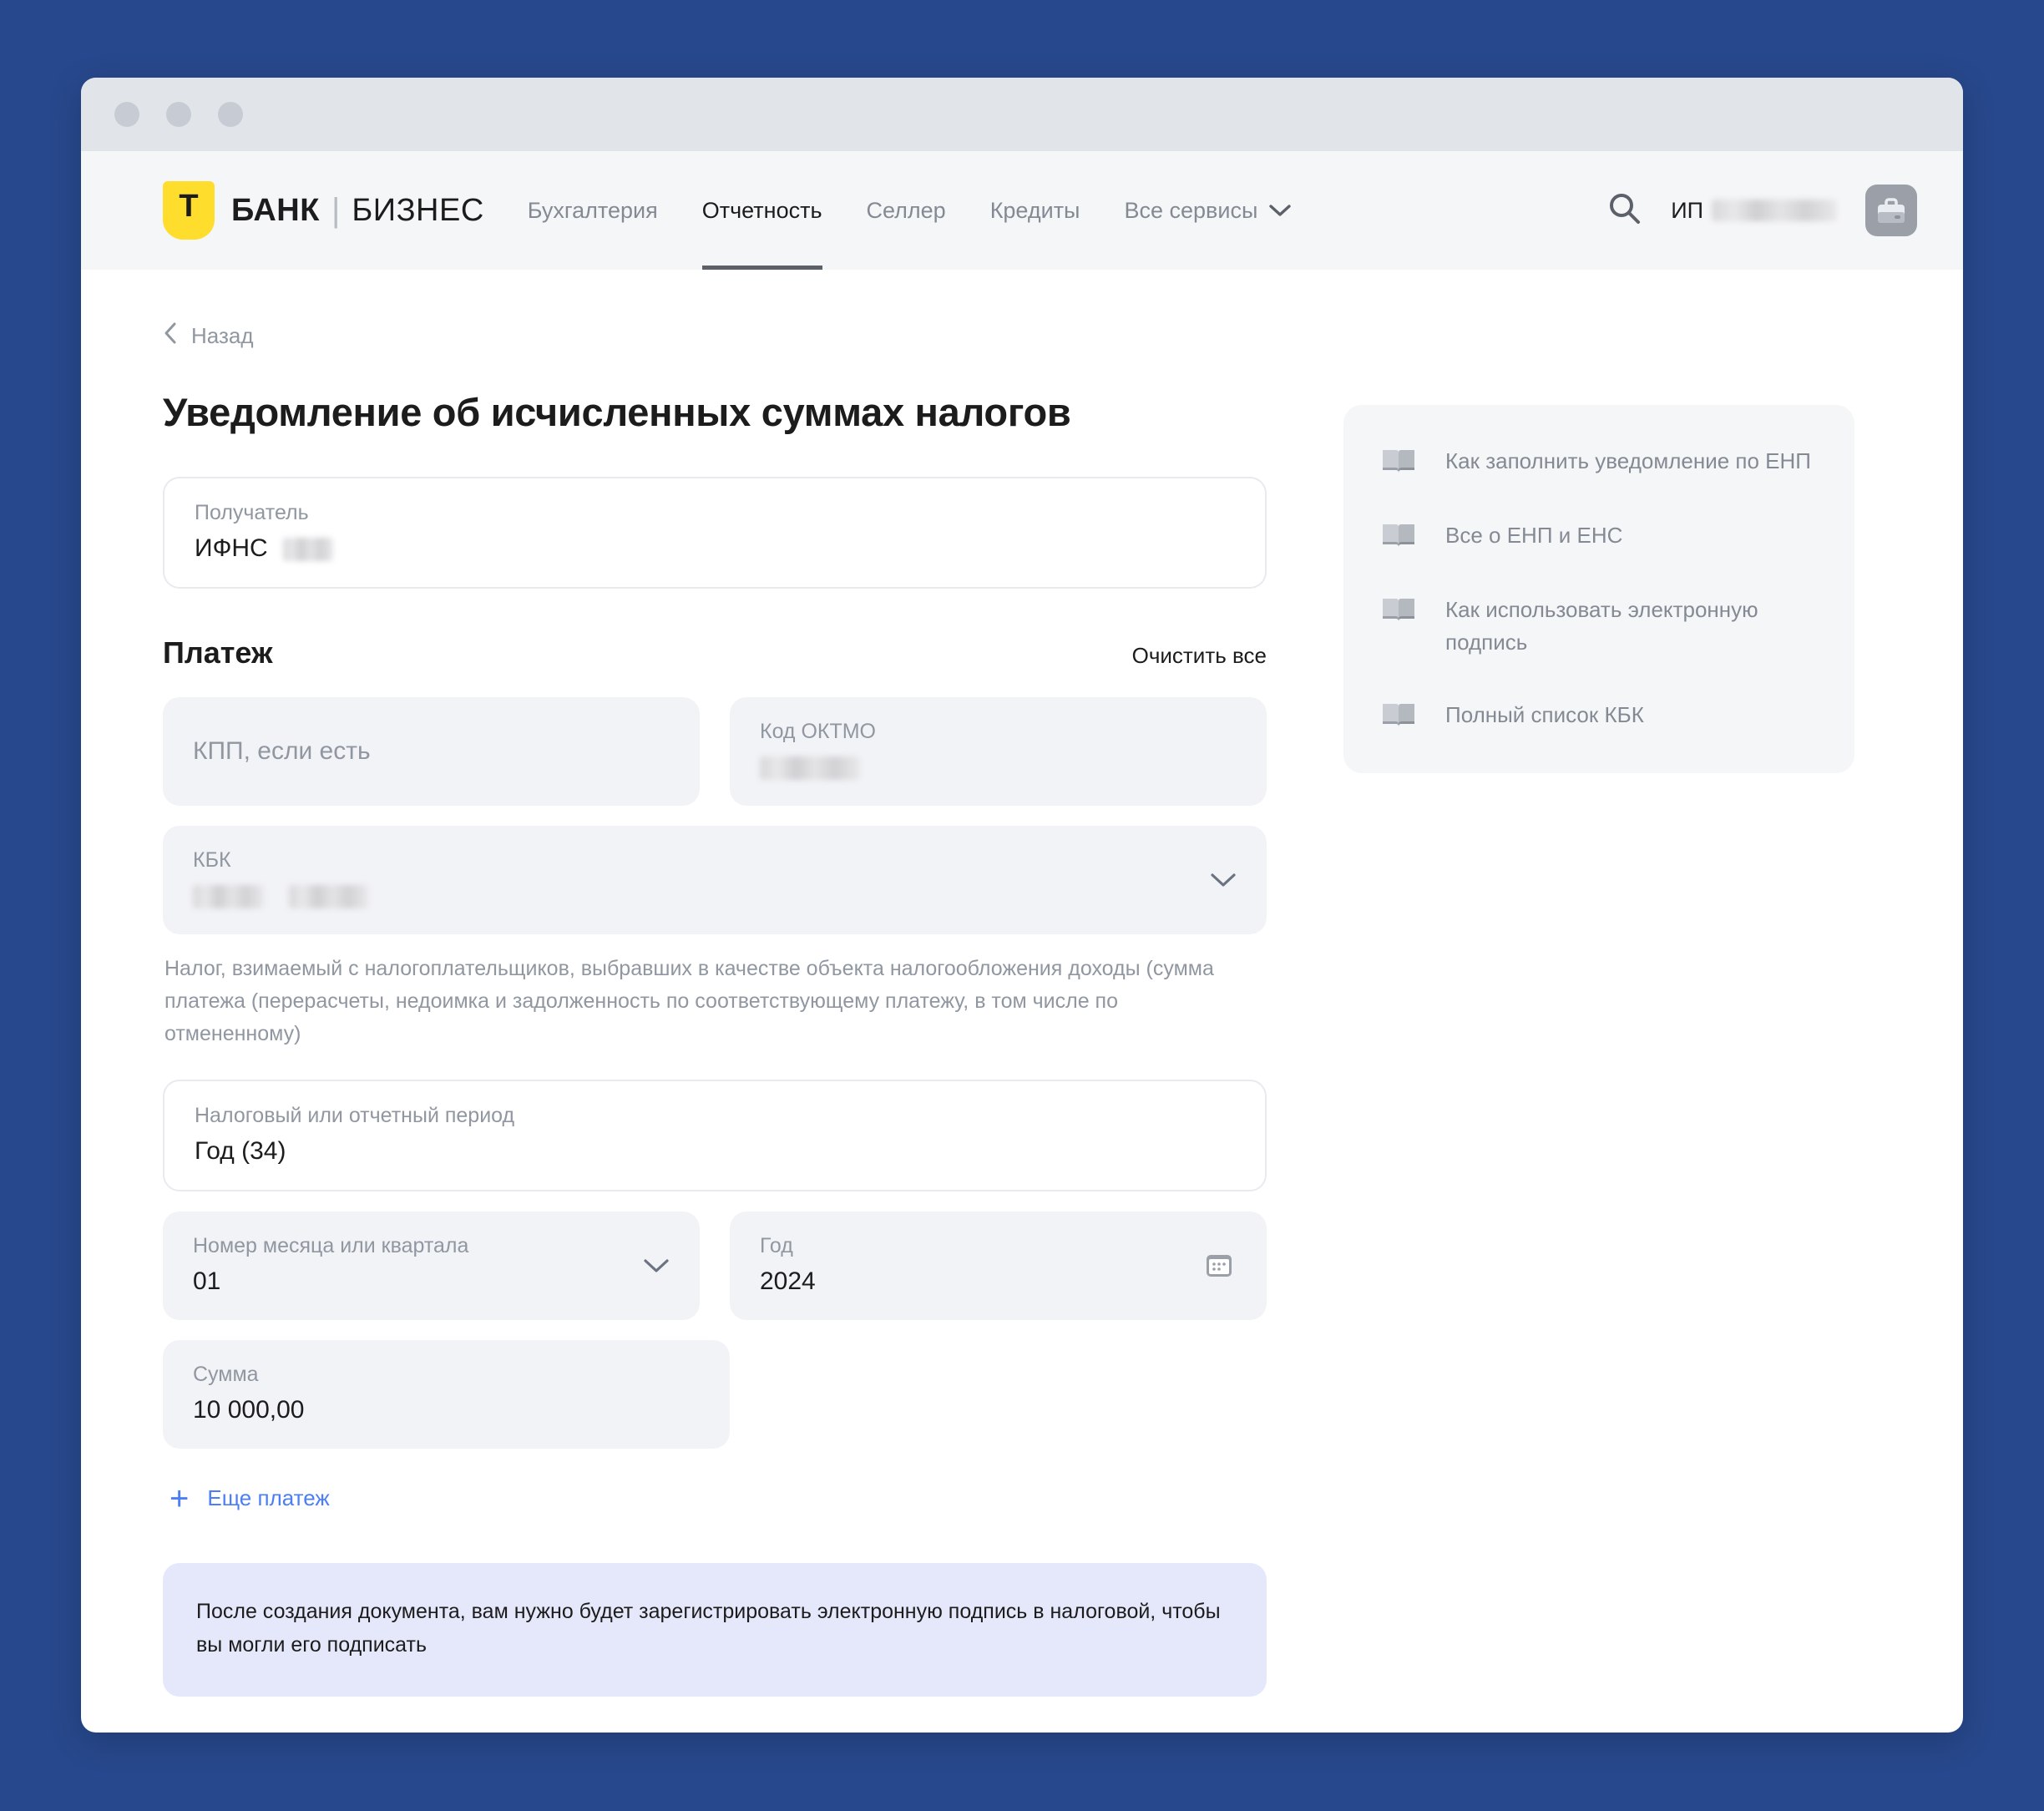 Image resolution: width=2044 pixels, height=1811 pixels. I want to click on recipient-value-text: ИФНС, so click(231, 548).